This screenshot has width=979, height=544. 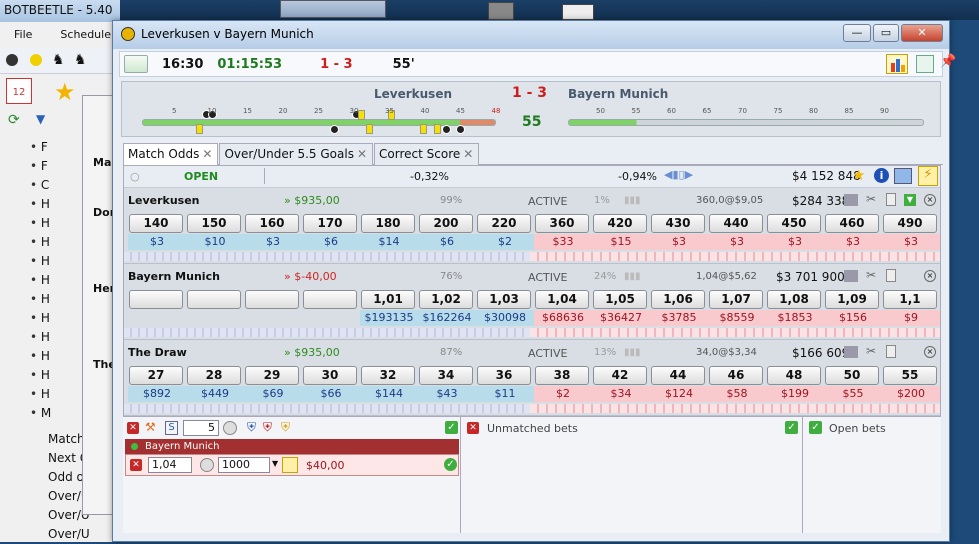 What do you see at coordinates (852, 223) in the screenshot?
I see `lay-price-button: 460` at bounding box center [852, 223].